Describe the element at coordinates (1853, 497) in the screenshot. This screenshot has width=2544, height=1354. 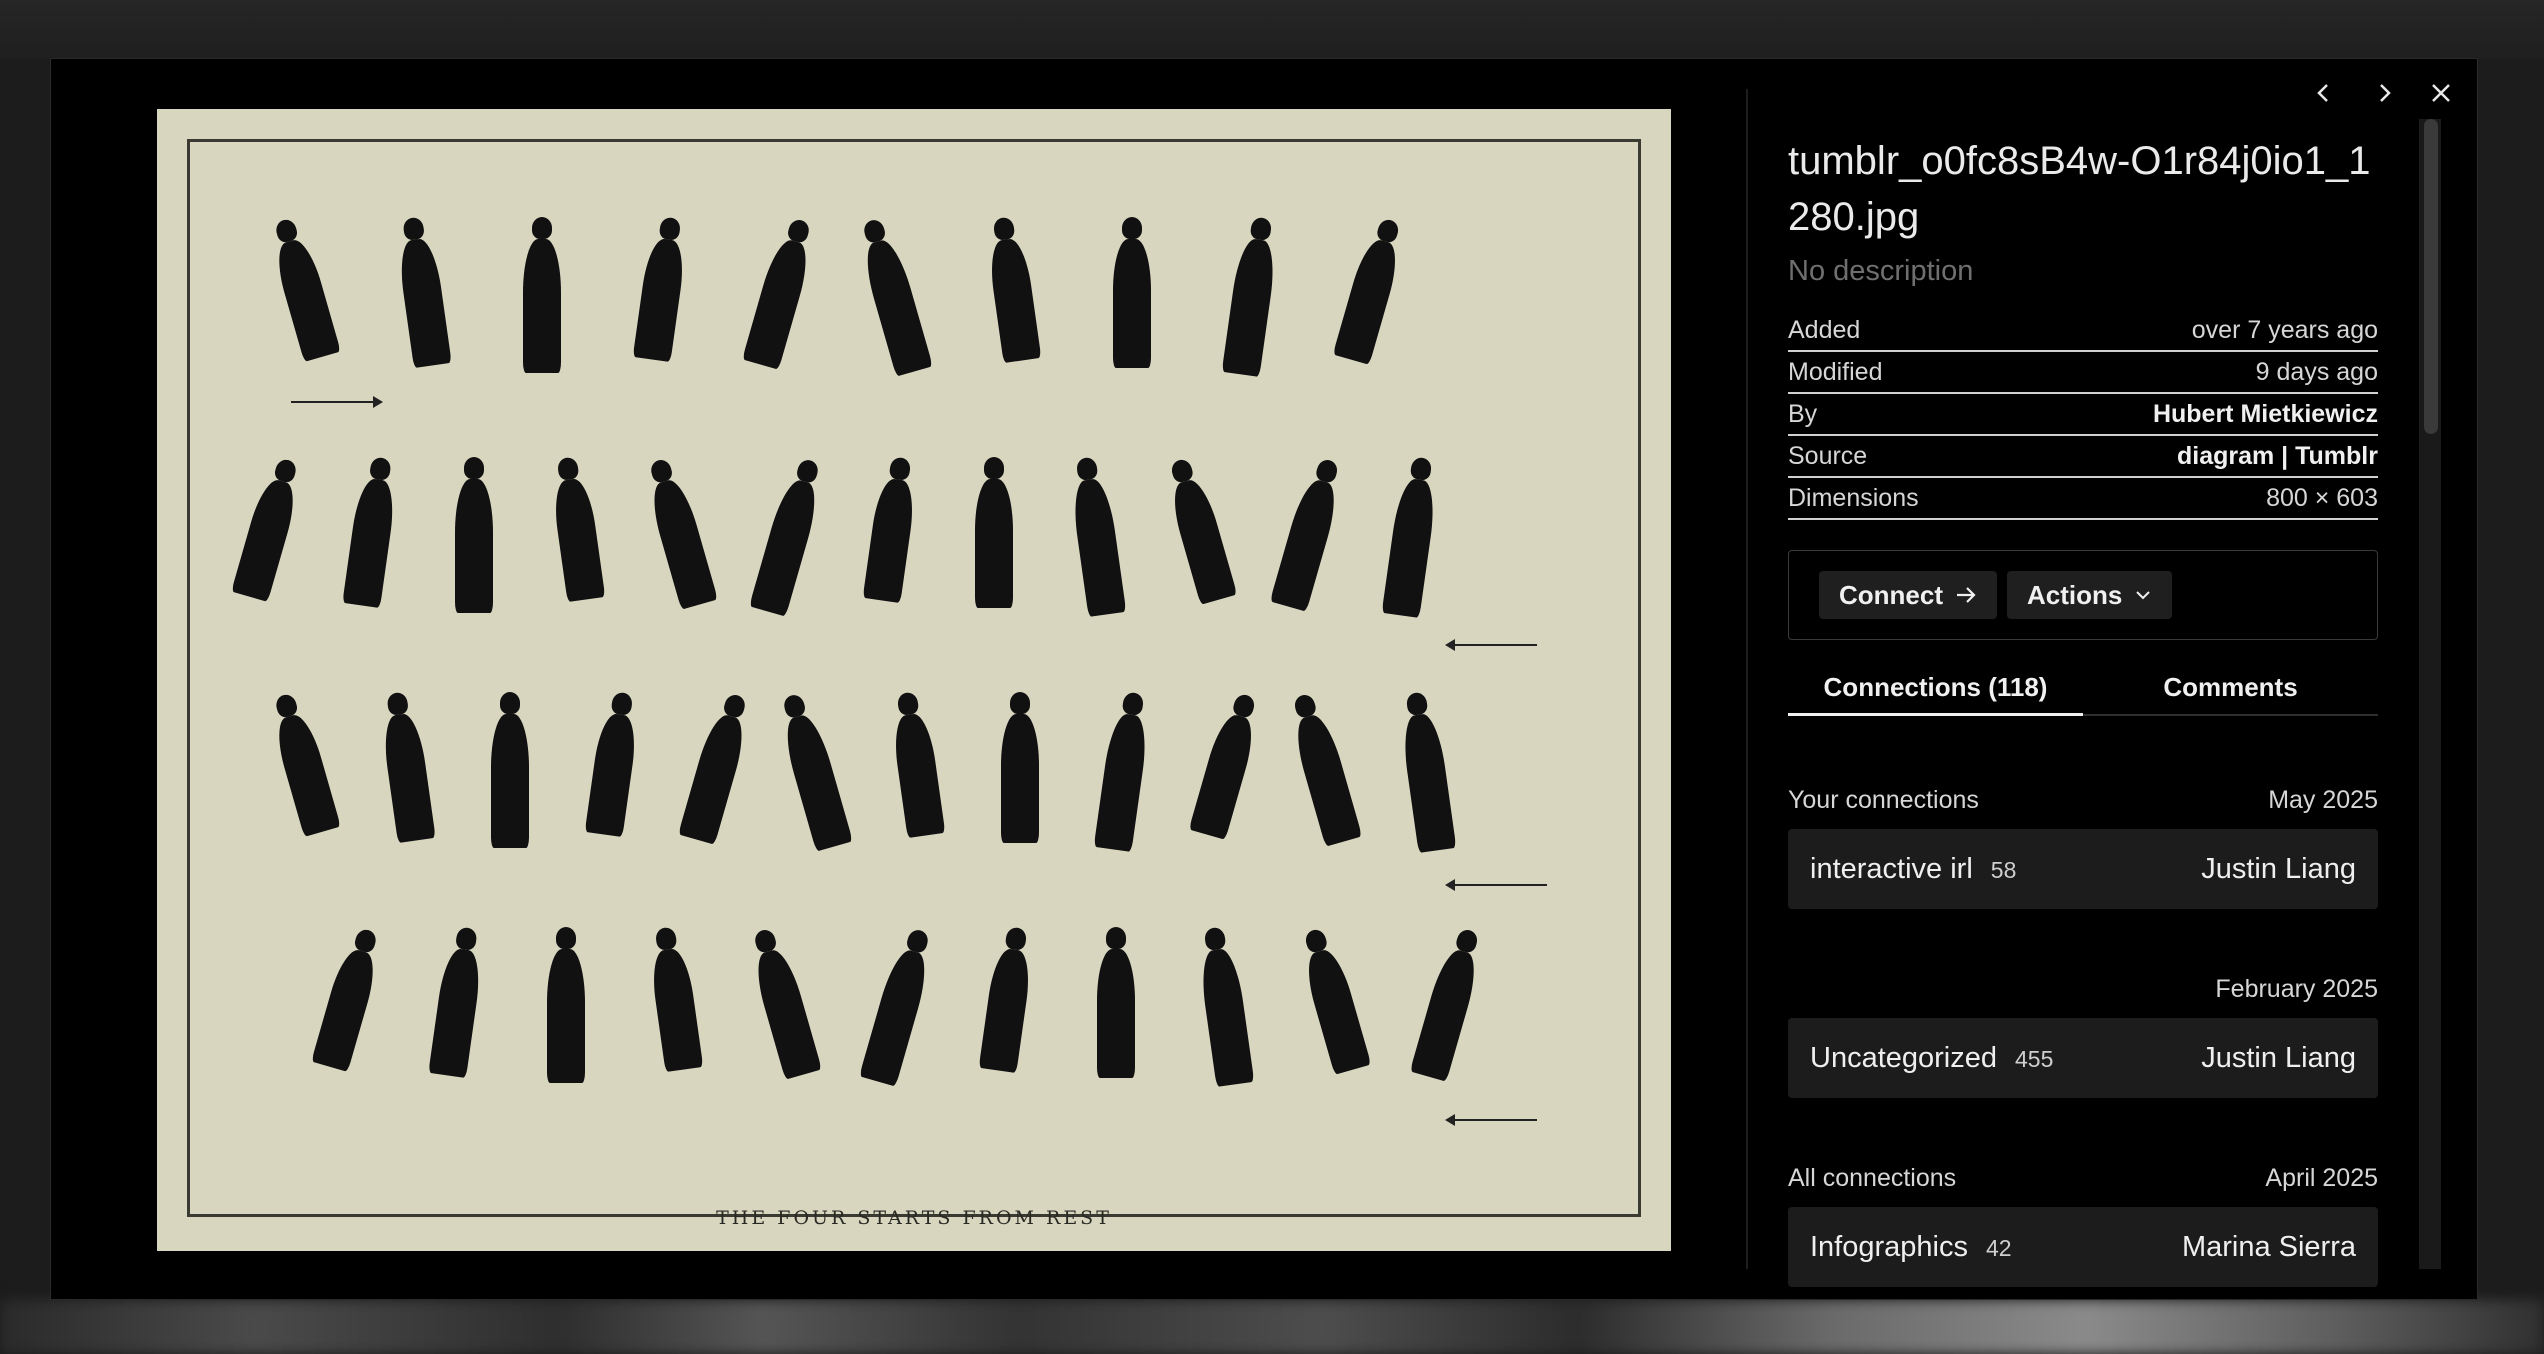
I see `meta-key: Dimensions` at that location.